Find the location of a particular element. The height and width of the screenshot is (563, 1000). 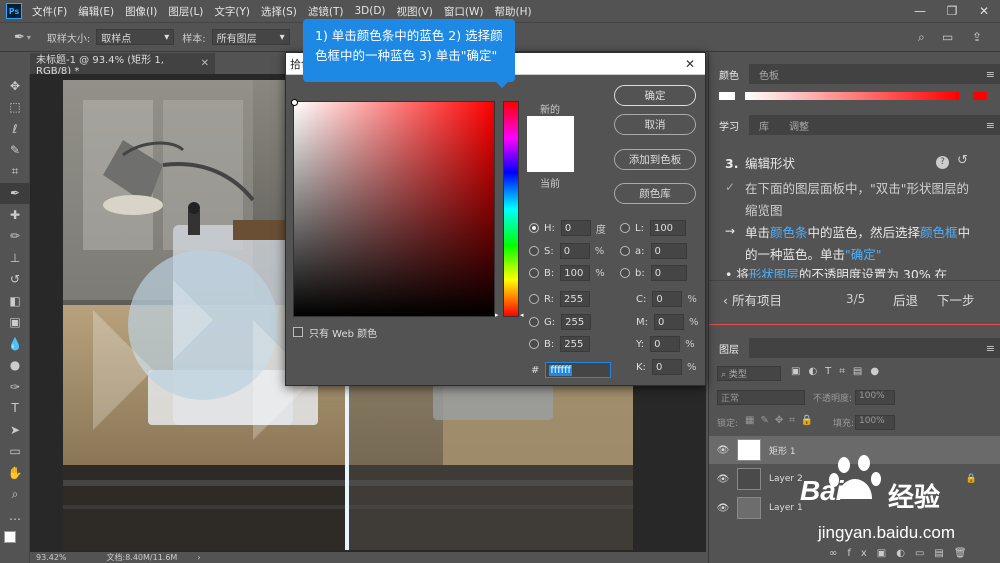

s-radio is located at coordinates (534, 251).